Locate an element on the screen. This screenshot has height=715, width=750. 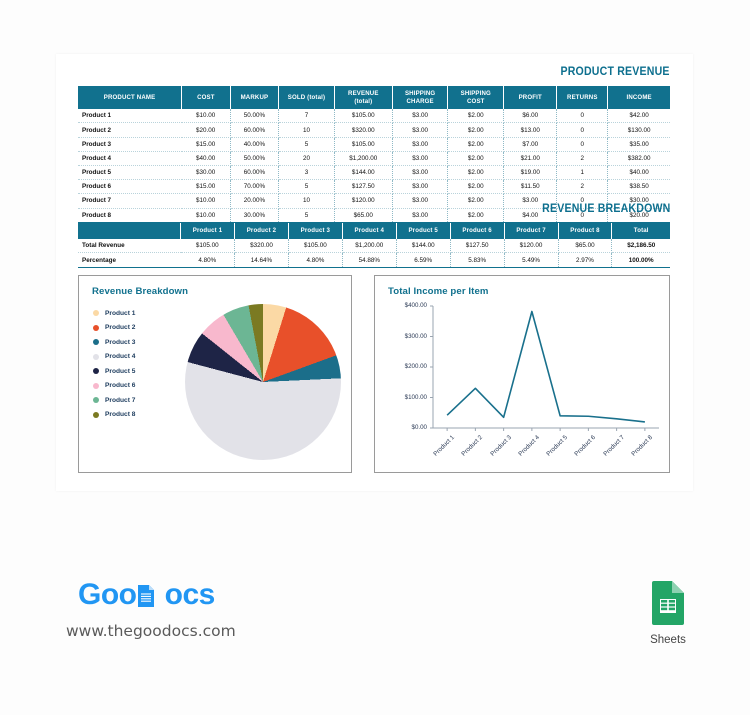
legend-label: Product 2 is located at coordinates (120, 328).